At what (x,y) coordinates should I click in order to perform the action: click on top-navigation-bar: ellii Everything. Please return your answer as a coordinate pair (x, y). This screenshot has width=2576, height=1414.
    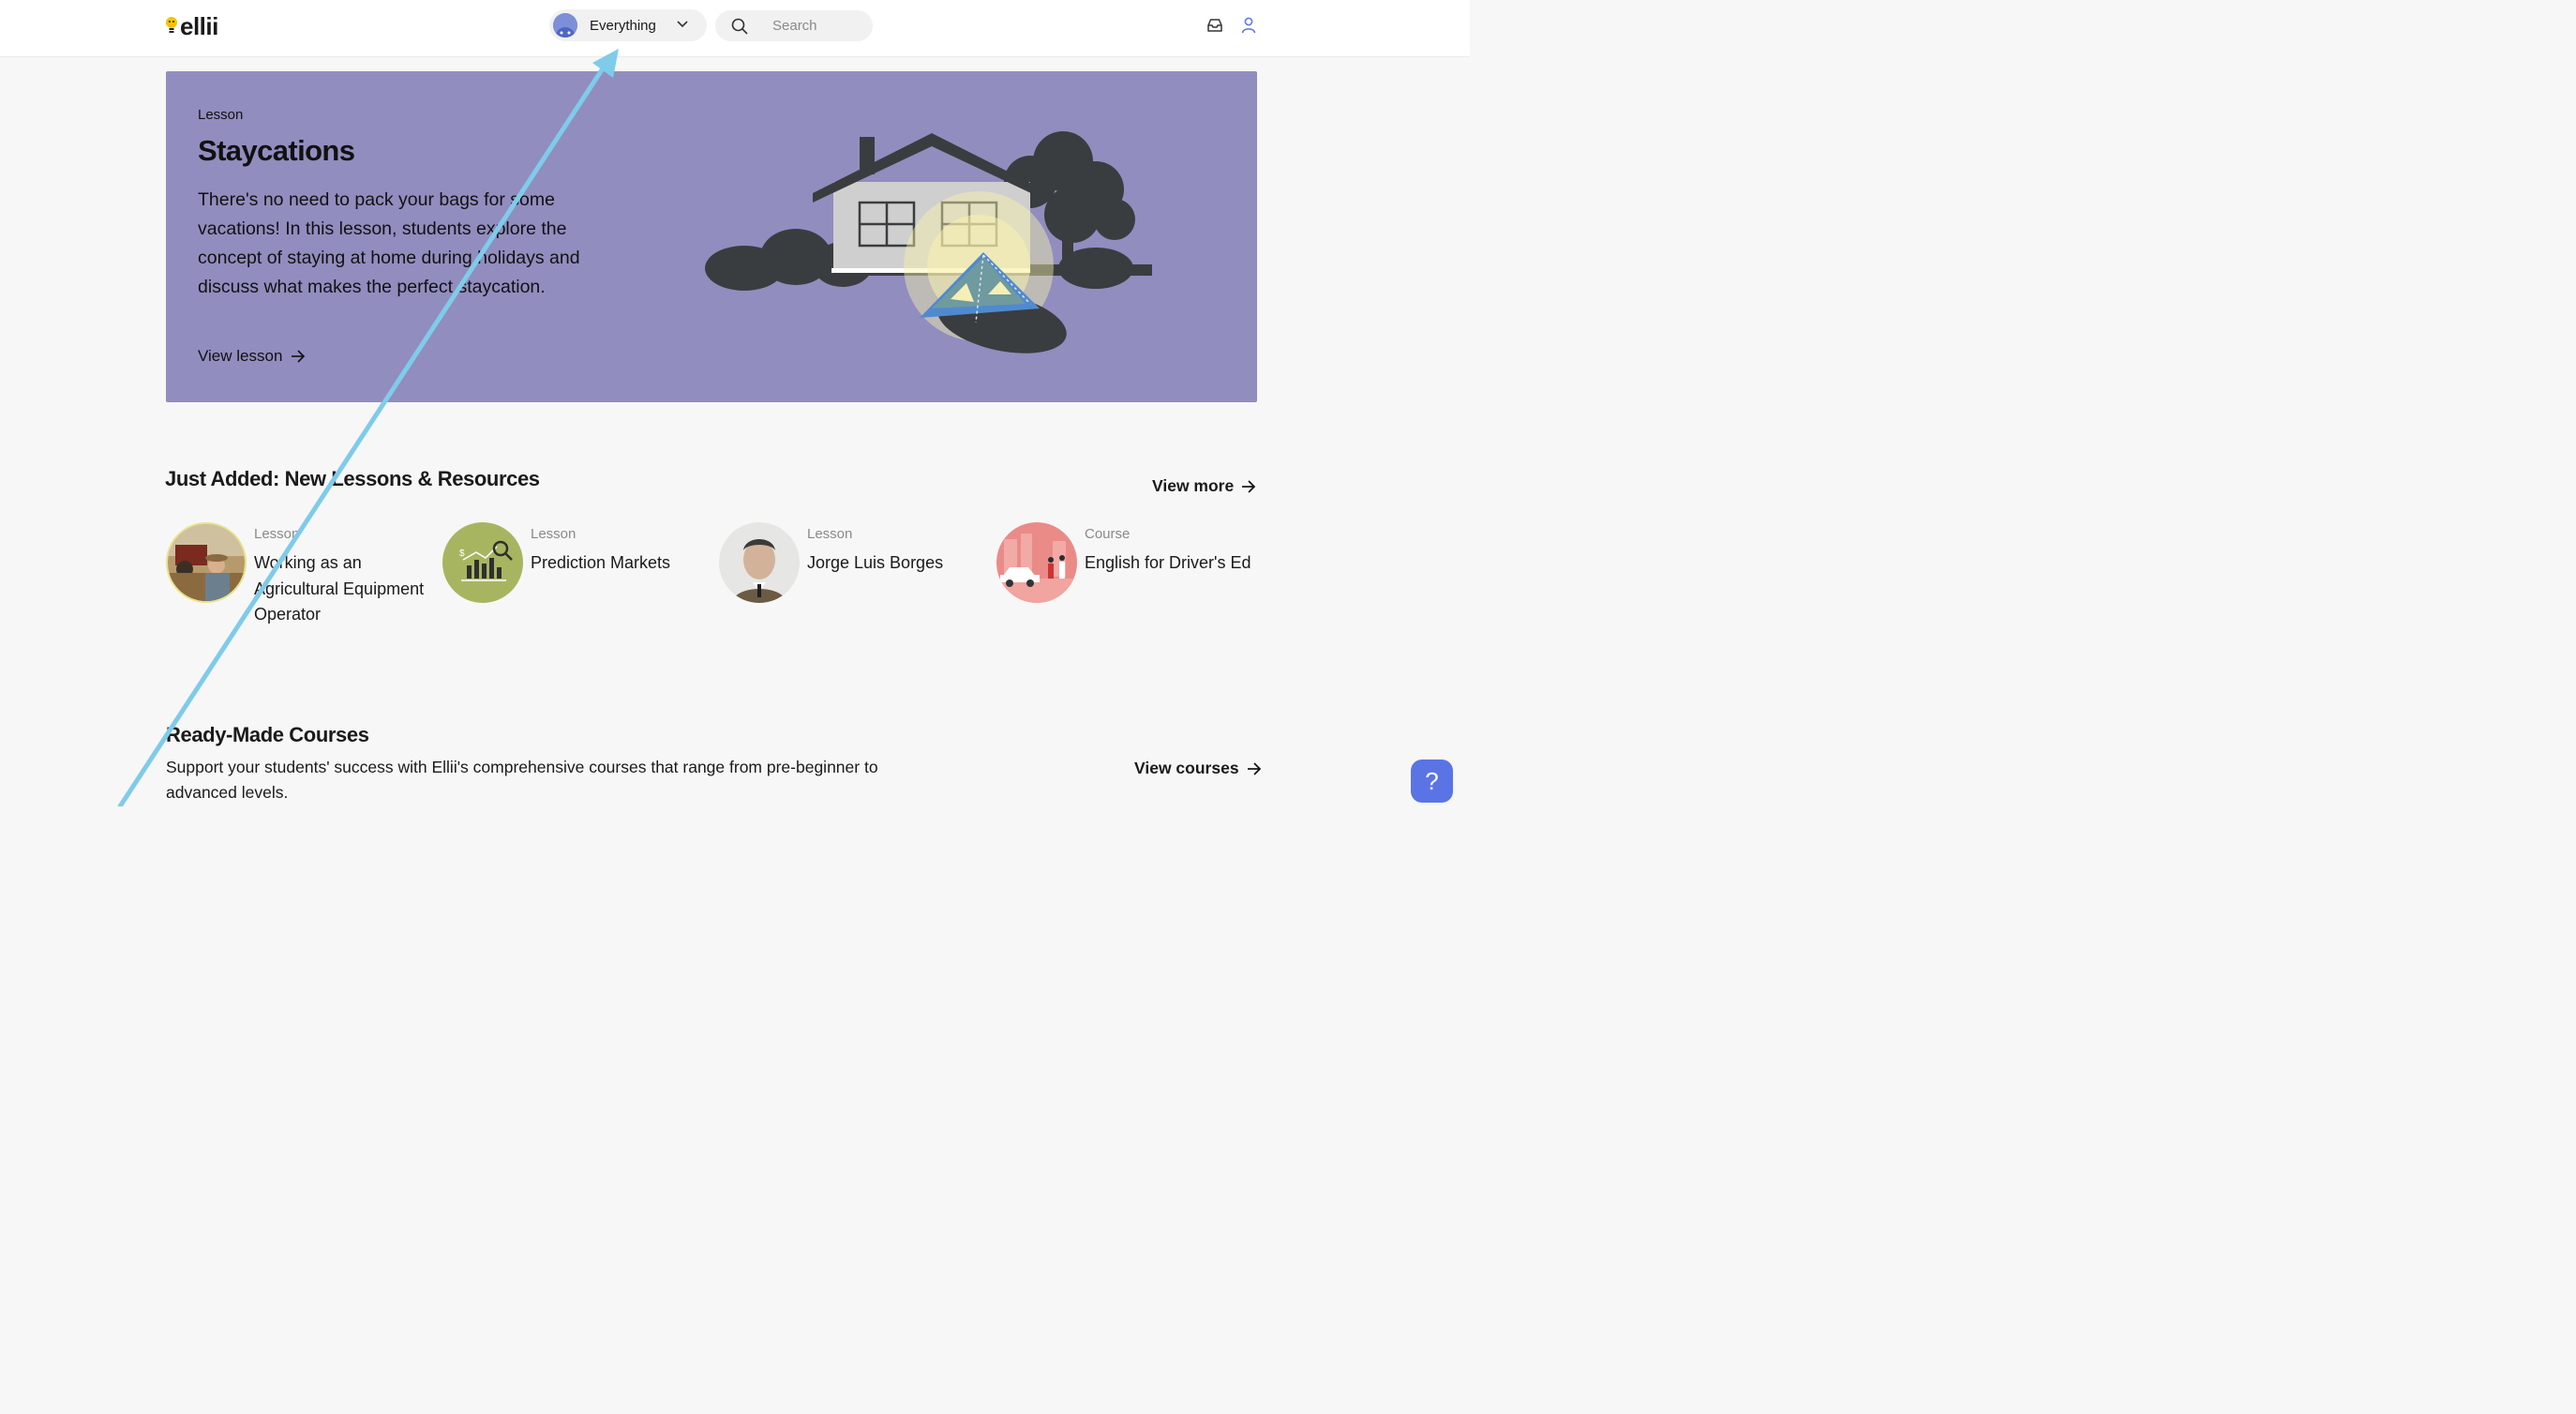
    Looking at the image, I should click on (735, 28).